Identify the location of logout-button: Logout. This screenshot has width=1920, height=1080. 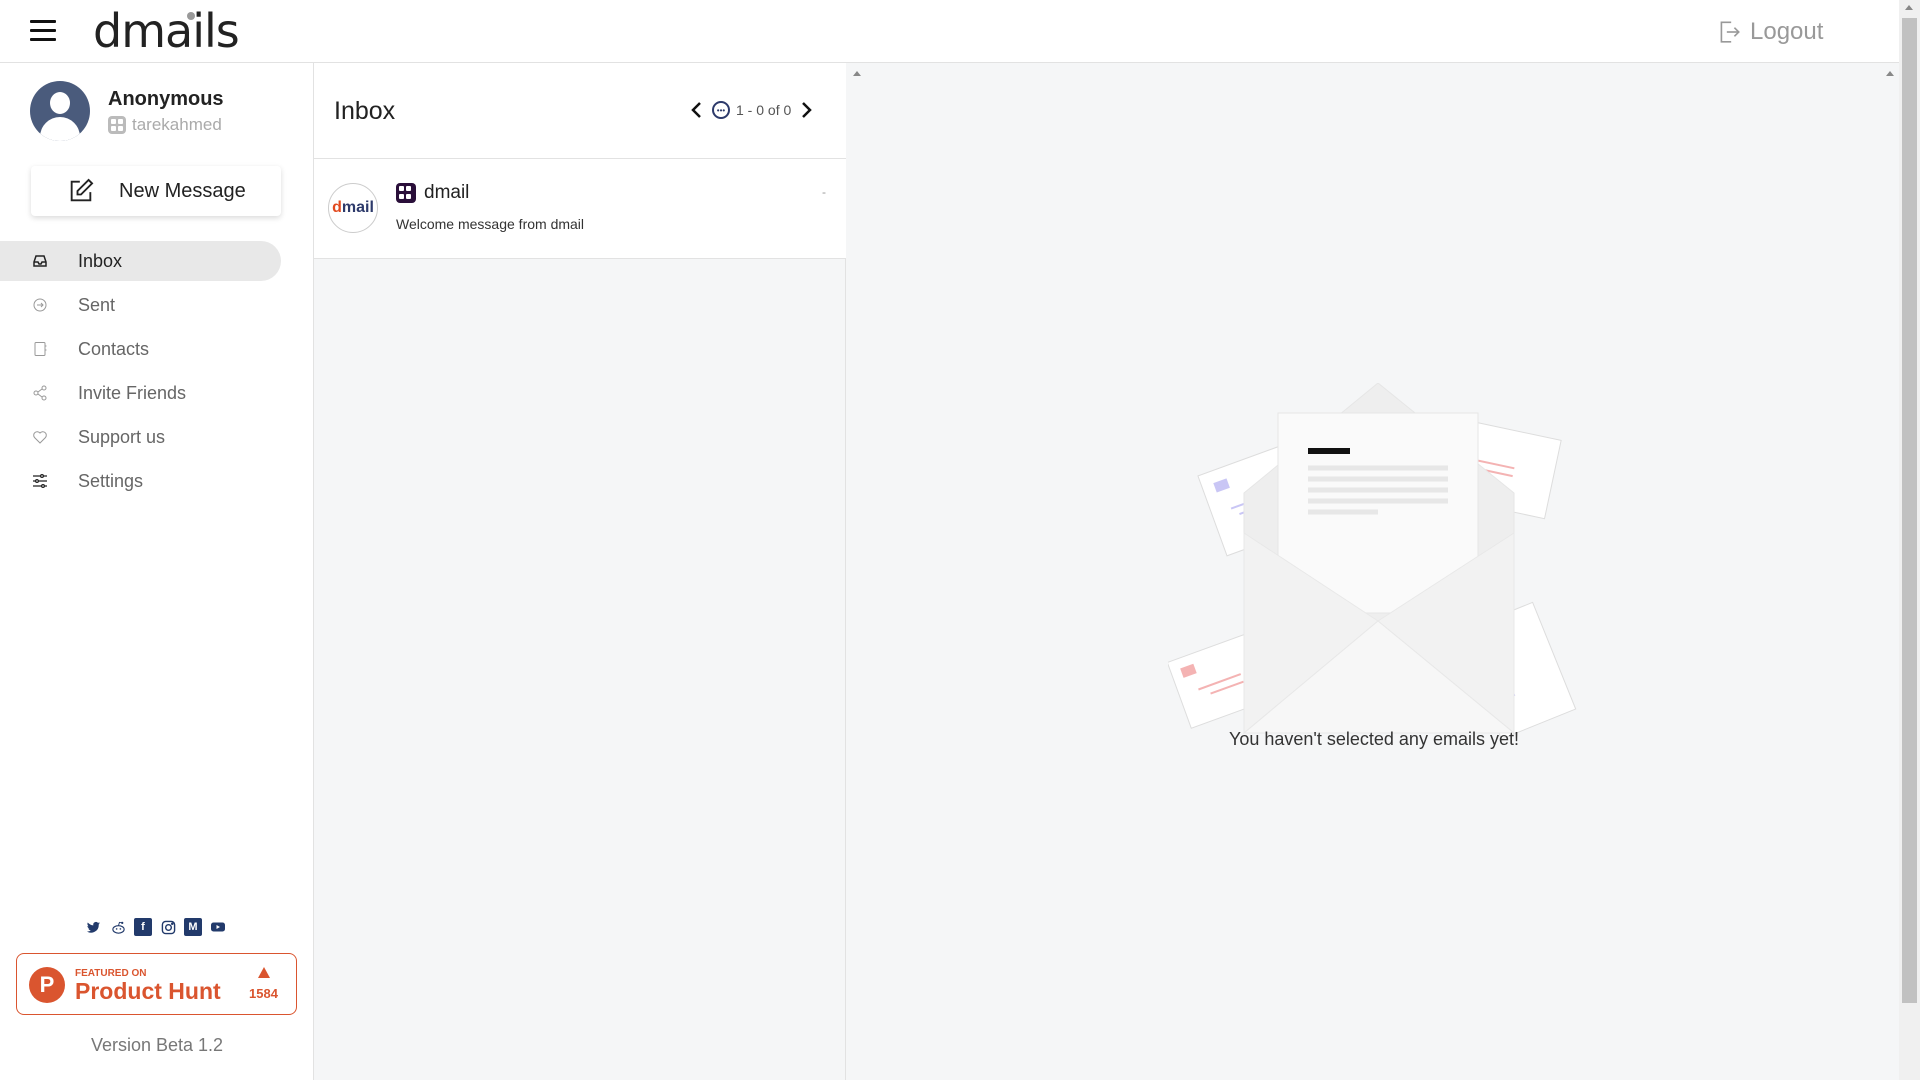
(1769, 32).